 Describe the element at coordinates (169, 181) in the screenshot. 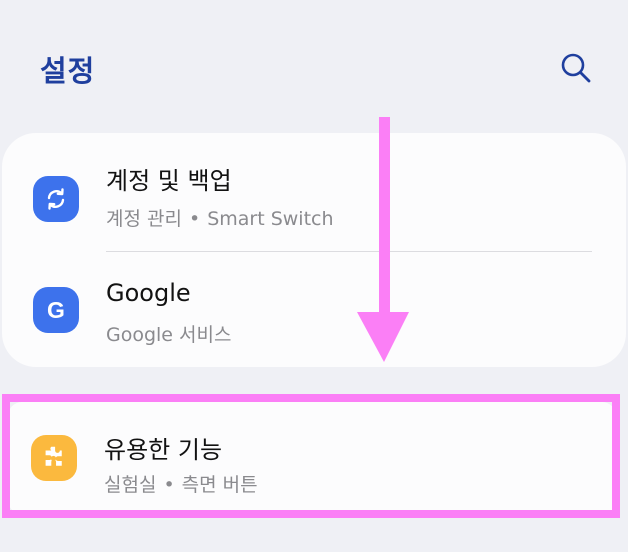

I see `settings-item-title: 계정 및 백업` at that location.